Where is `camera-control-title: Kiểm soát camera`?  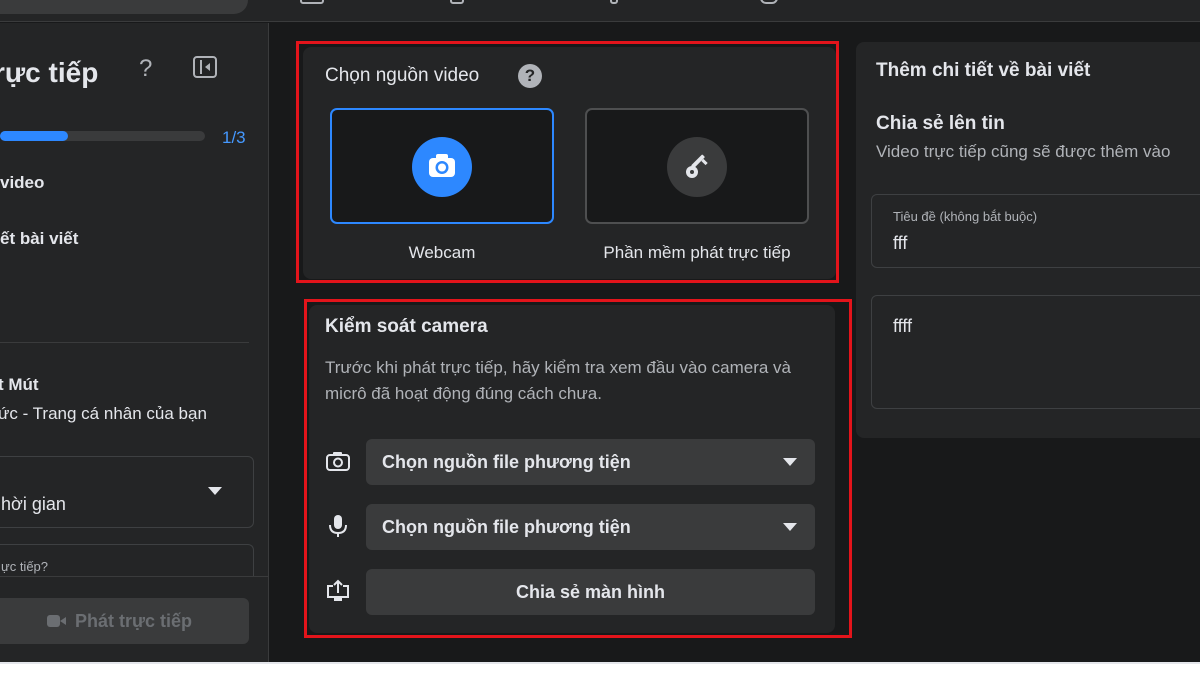
camera-control-title: Kiểm soát camera is located at coordinates (406, 326).